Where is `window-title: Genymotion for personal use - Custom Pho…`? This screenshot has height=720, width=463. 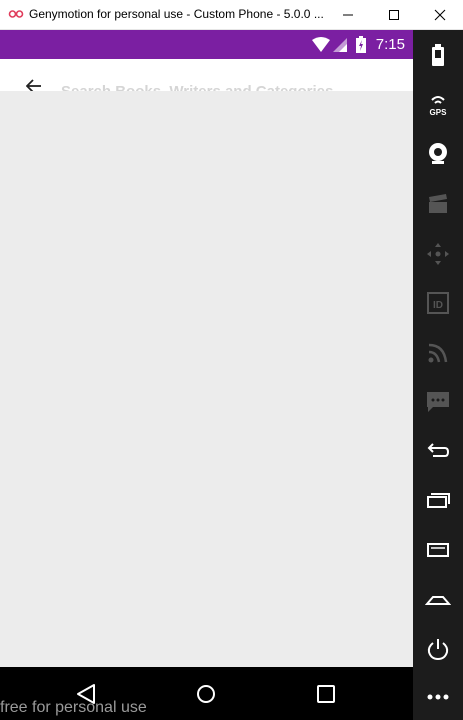
window-title: Genymotion for personal use - Custom Pho… is located at coordinates (176, 14).